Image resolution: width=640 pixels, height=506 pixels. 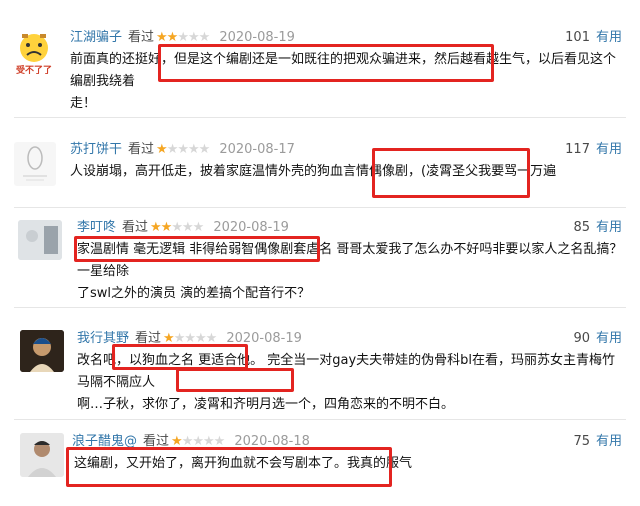 I want to click on review-date: 2020-08-17, so click(x=257, y=149).